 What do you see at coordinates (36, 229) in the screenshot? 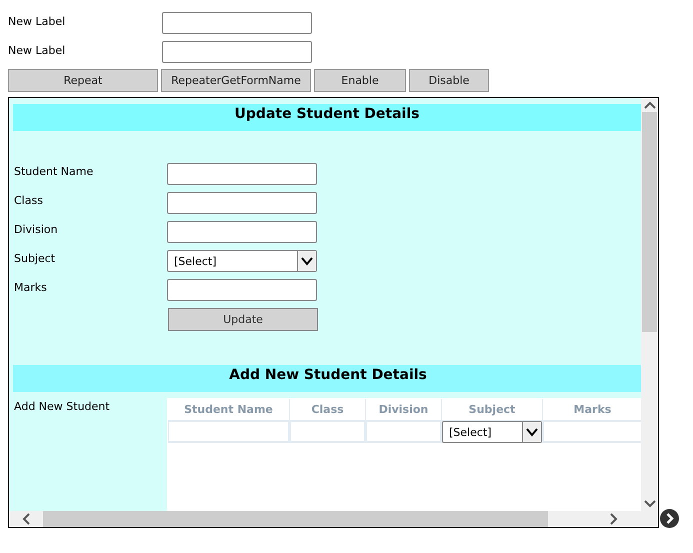
I see `field-label: Division` at bounding box center [36, 229].